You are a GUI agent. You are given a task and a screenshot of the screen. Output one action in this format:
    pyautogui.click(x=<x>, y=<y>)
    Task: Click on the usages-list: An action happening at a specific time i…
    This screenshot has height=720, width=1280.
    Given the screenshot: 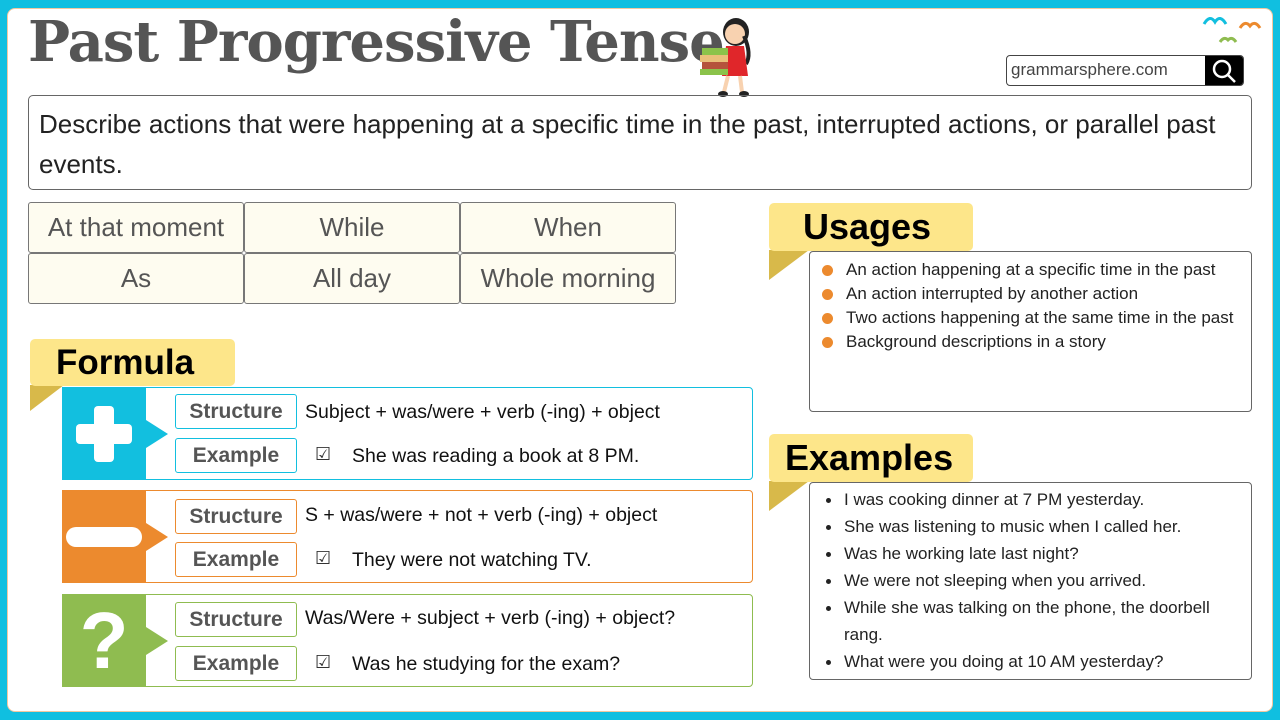 What is the action you would take?
    pyautogui.click(x=1025, y=306)
    